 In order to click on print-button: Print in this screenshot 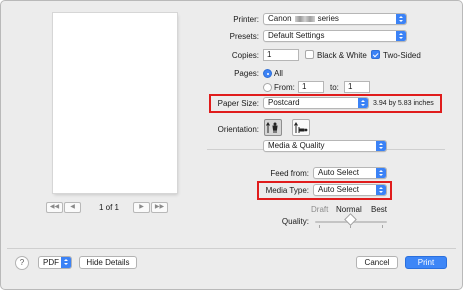, I will do `click(426, 262)`.